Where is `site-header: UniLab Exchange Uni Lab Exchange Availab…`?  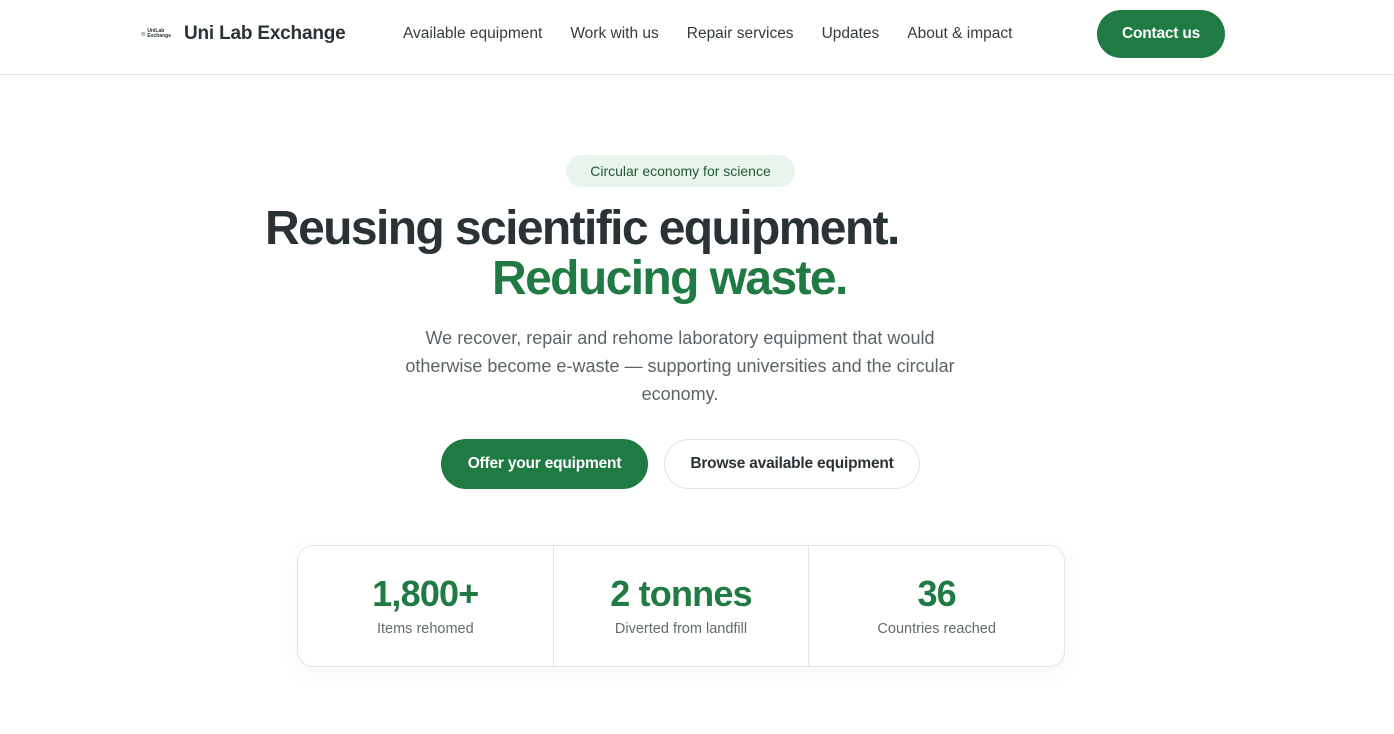 site-header: UniLab Exchange Uni Lab Exchange Availab… is located at coordinates (697, 37).